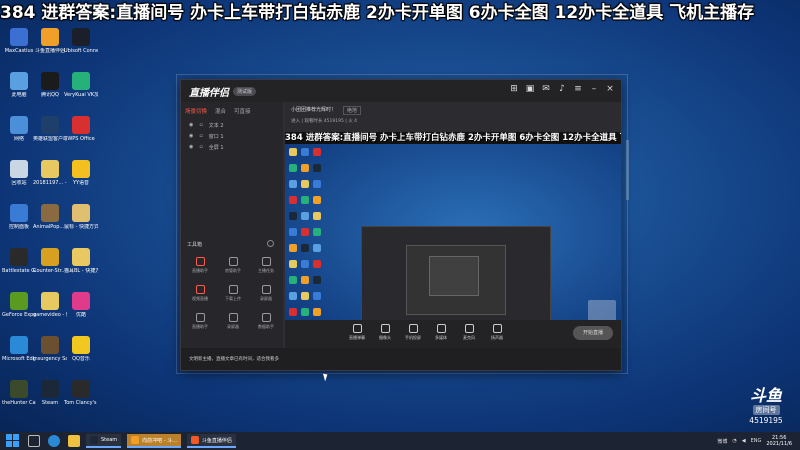 The height and width of the screenshot is (450, 800). Describe the element at coordinates (19, 136) in the screenshot. I see `desktop-icon: 网络` at that location.